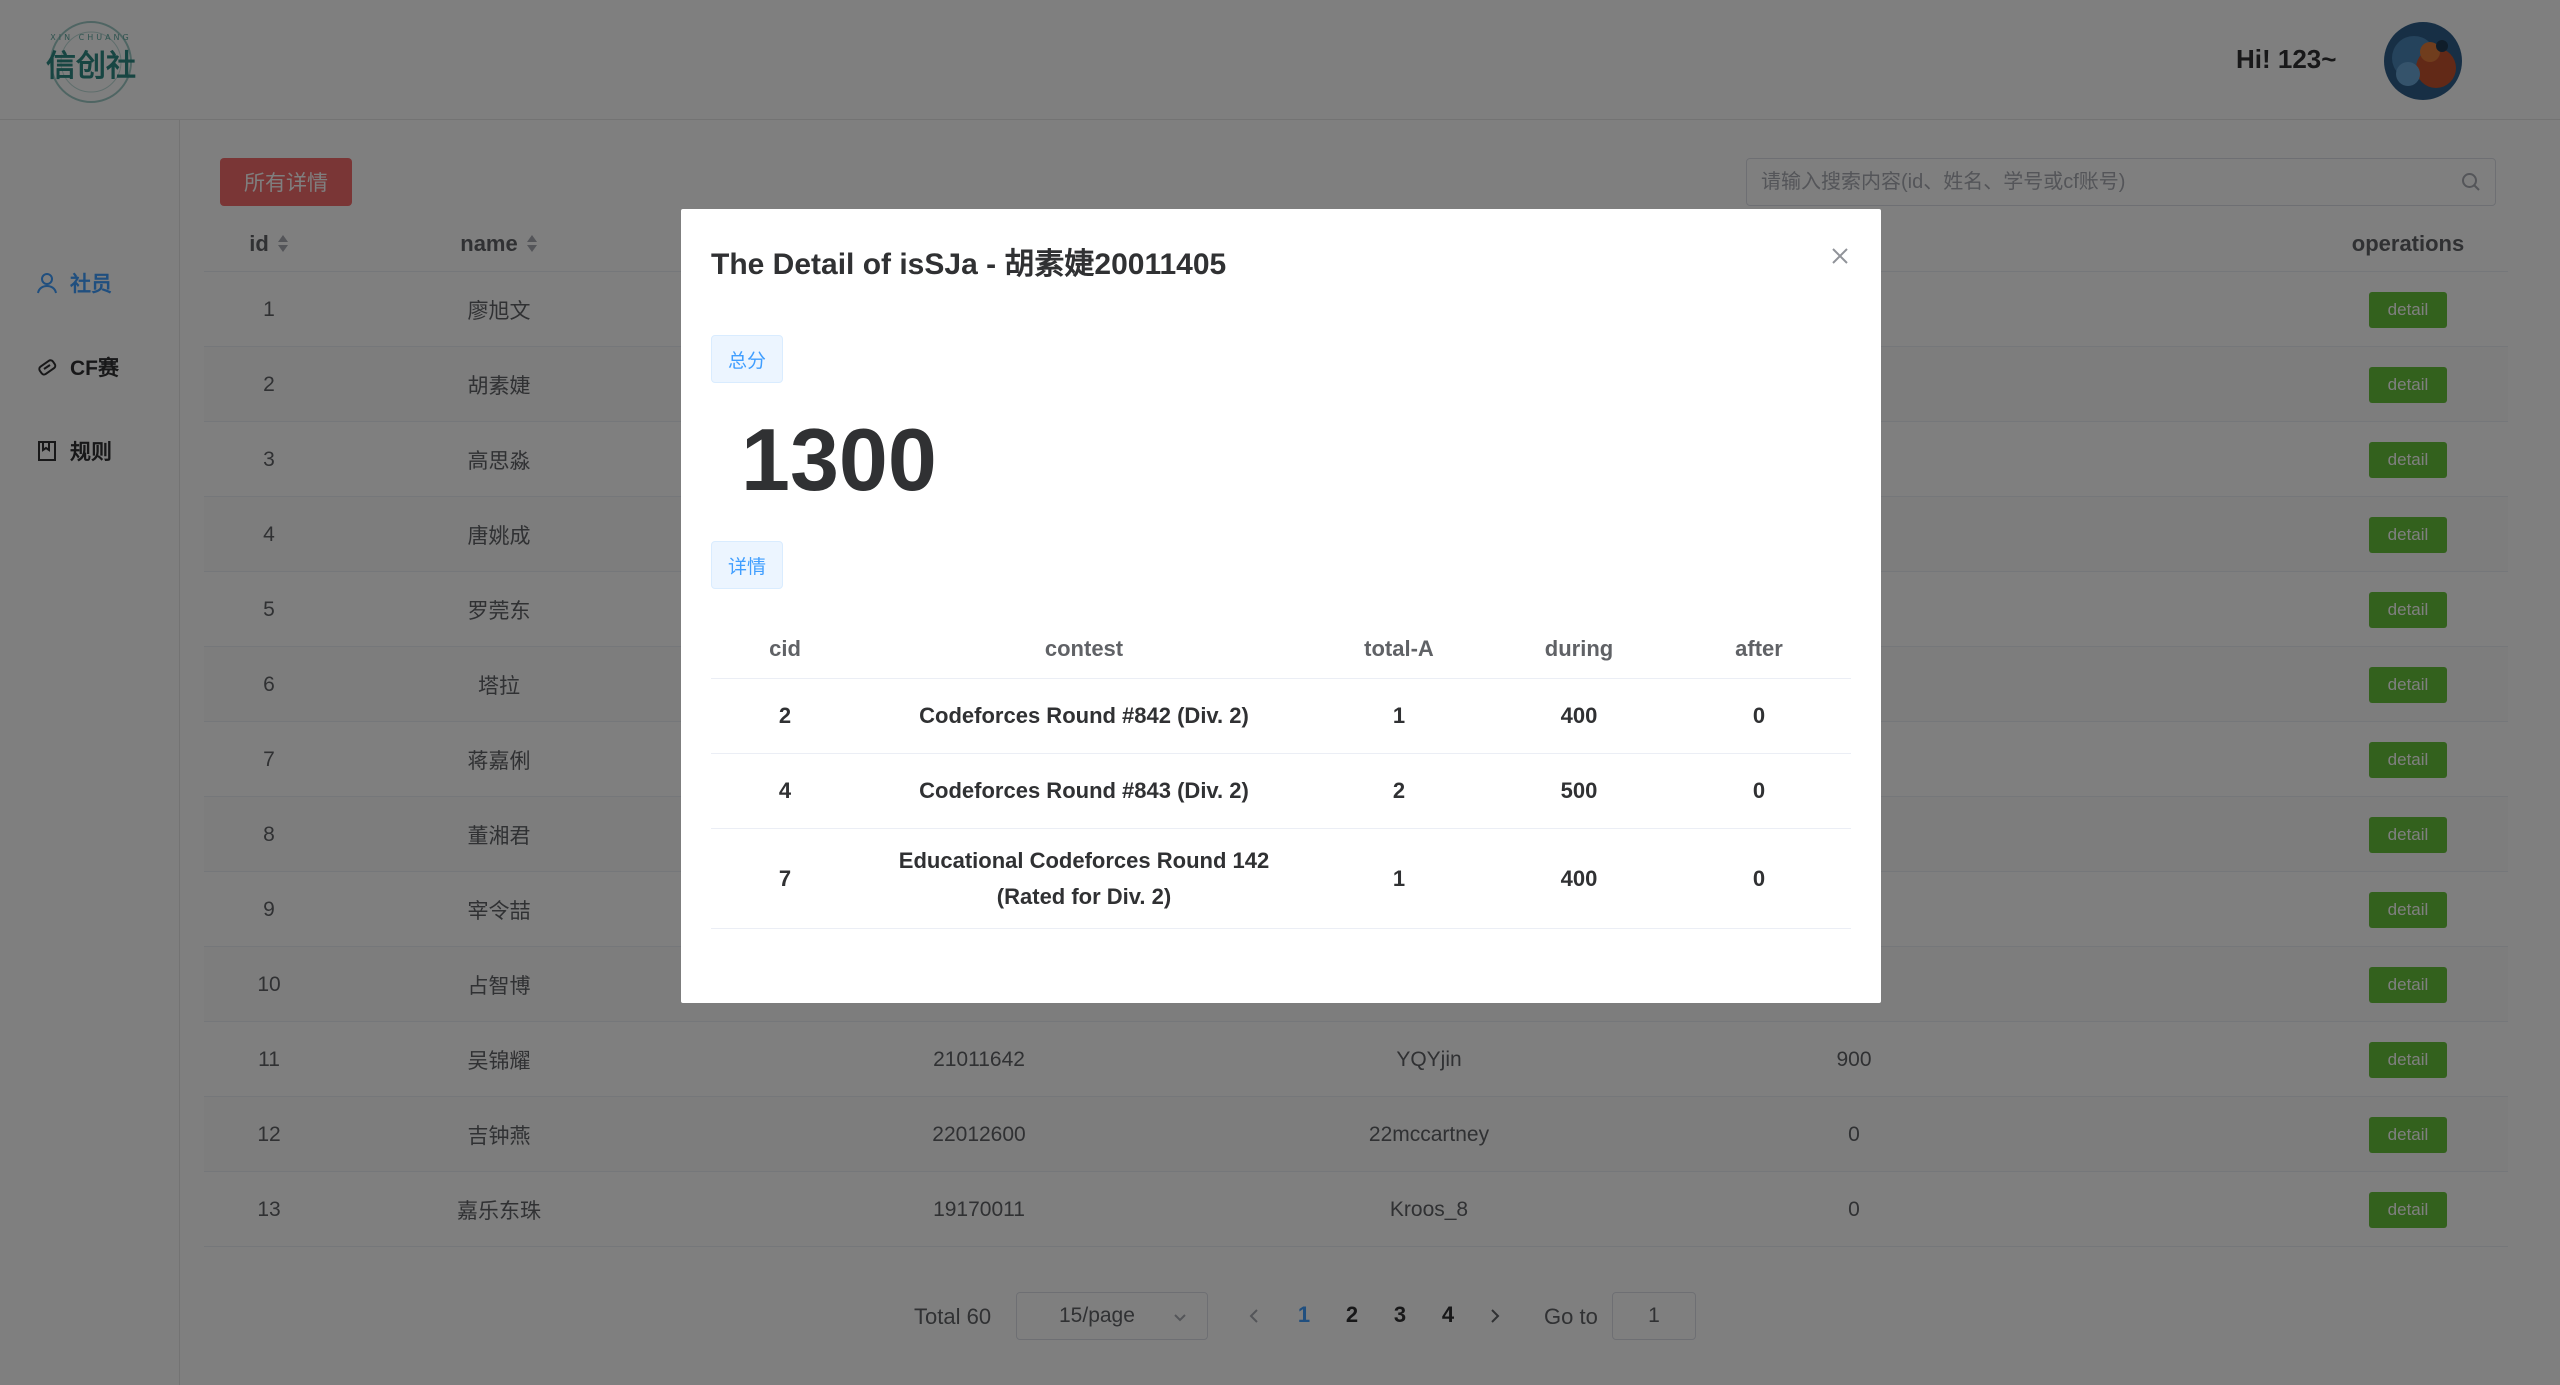 This screenshot has width=2560, height=1385. I want to click on cell-cid: 2, so click(785, 715).